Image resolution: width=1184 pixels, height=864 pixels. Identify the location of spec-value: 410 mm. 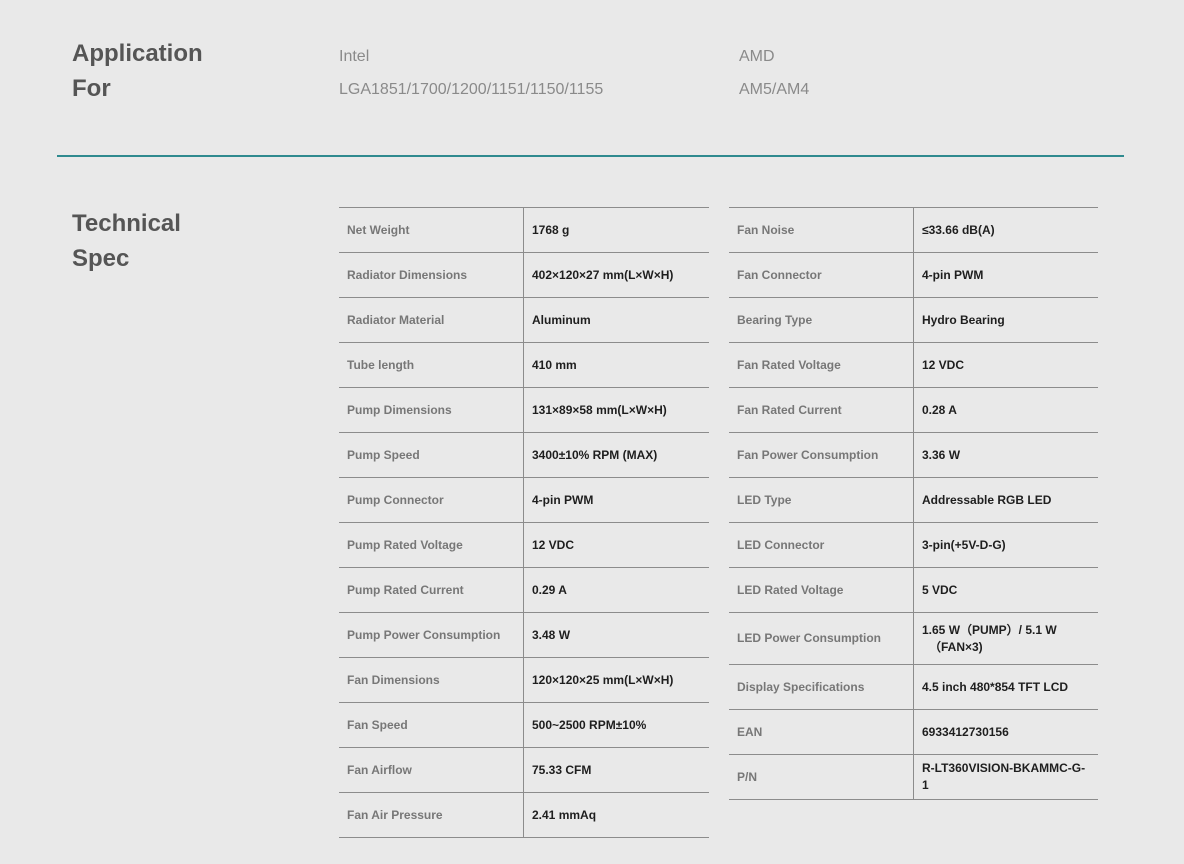
(554, 364).